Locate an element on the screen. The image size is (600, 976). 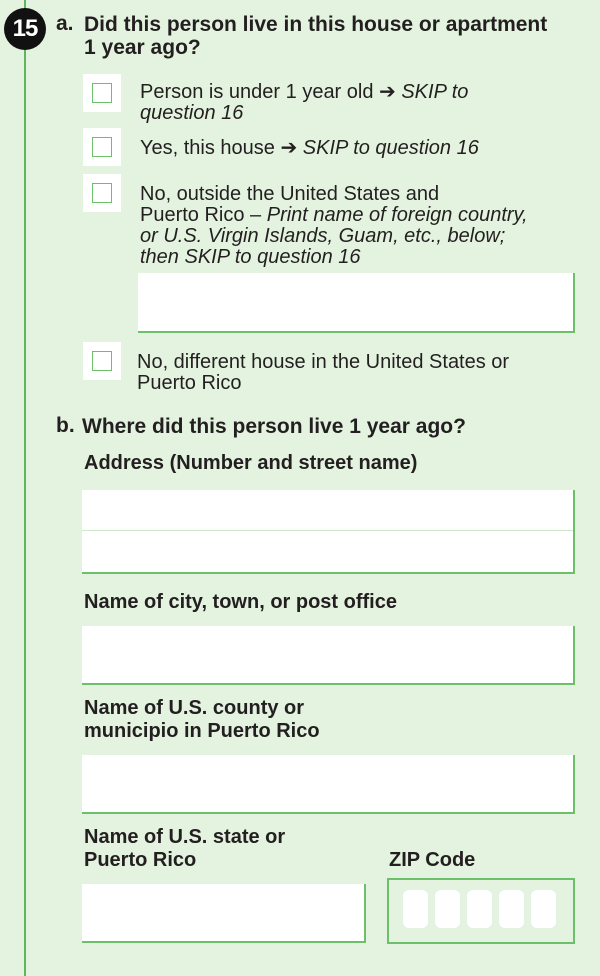
option-different-house-line2: Puerto Rico is located at coordinates (189, 383).